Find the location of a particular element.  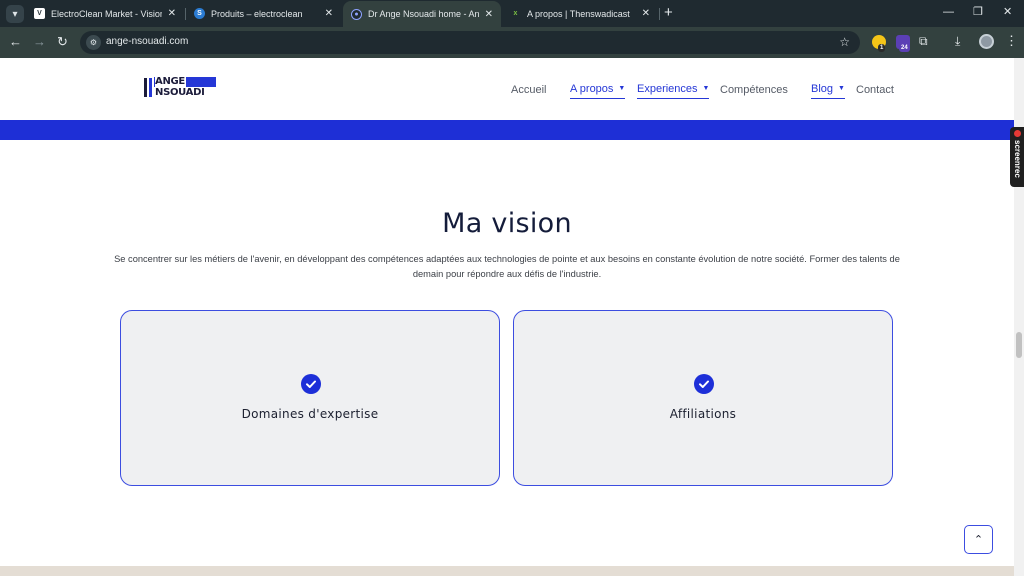

tab-search-button: ▾ is located at coordinates (15, 14).